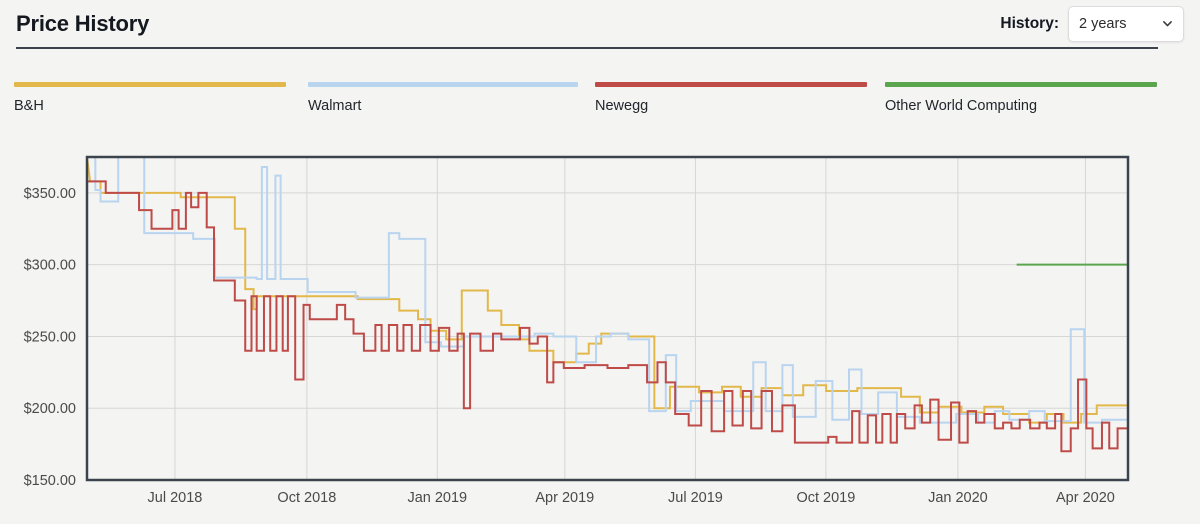  I want to click on legend-label-bh: B&H, so click(29, 106).